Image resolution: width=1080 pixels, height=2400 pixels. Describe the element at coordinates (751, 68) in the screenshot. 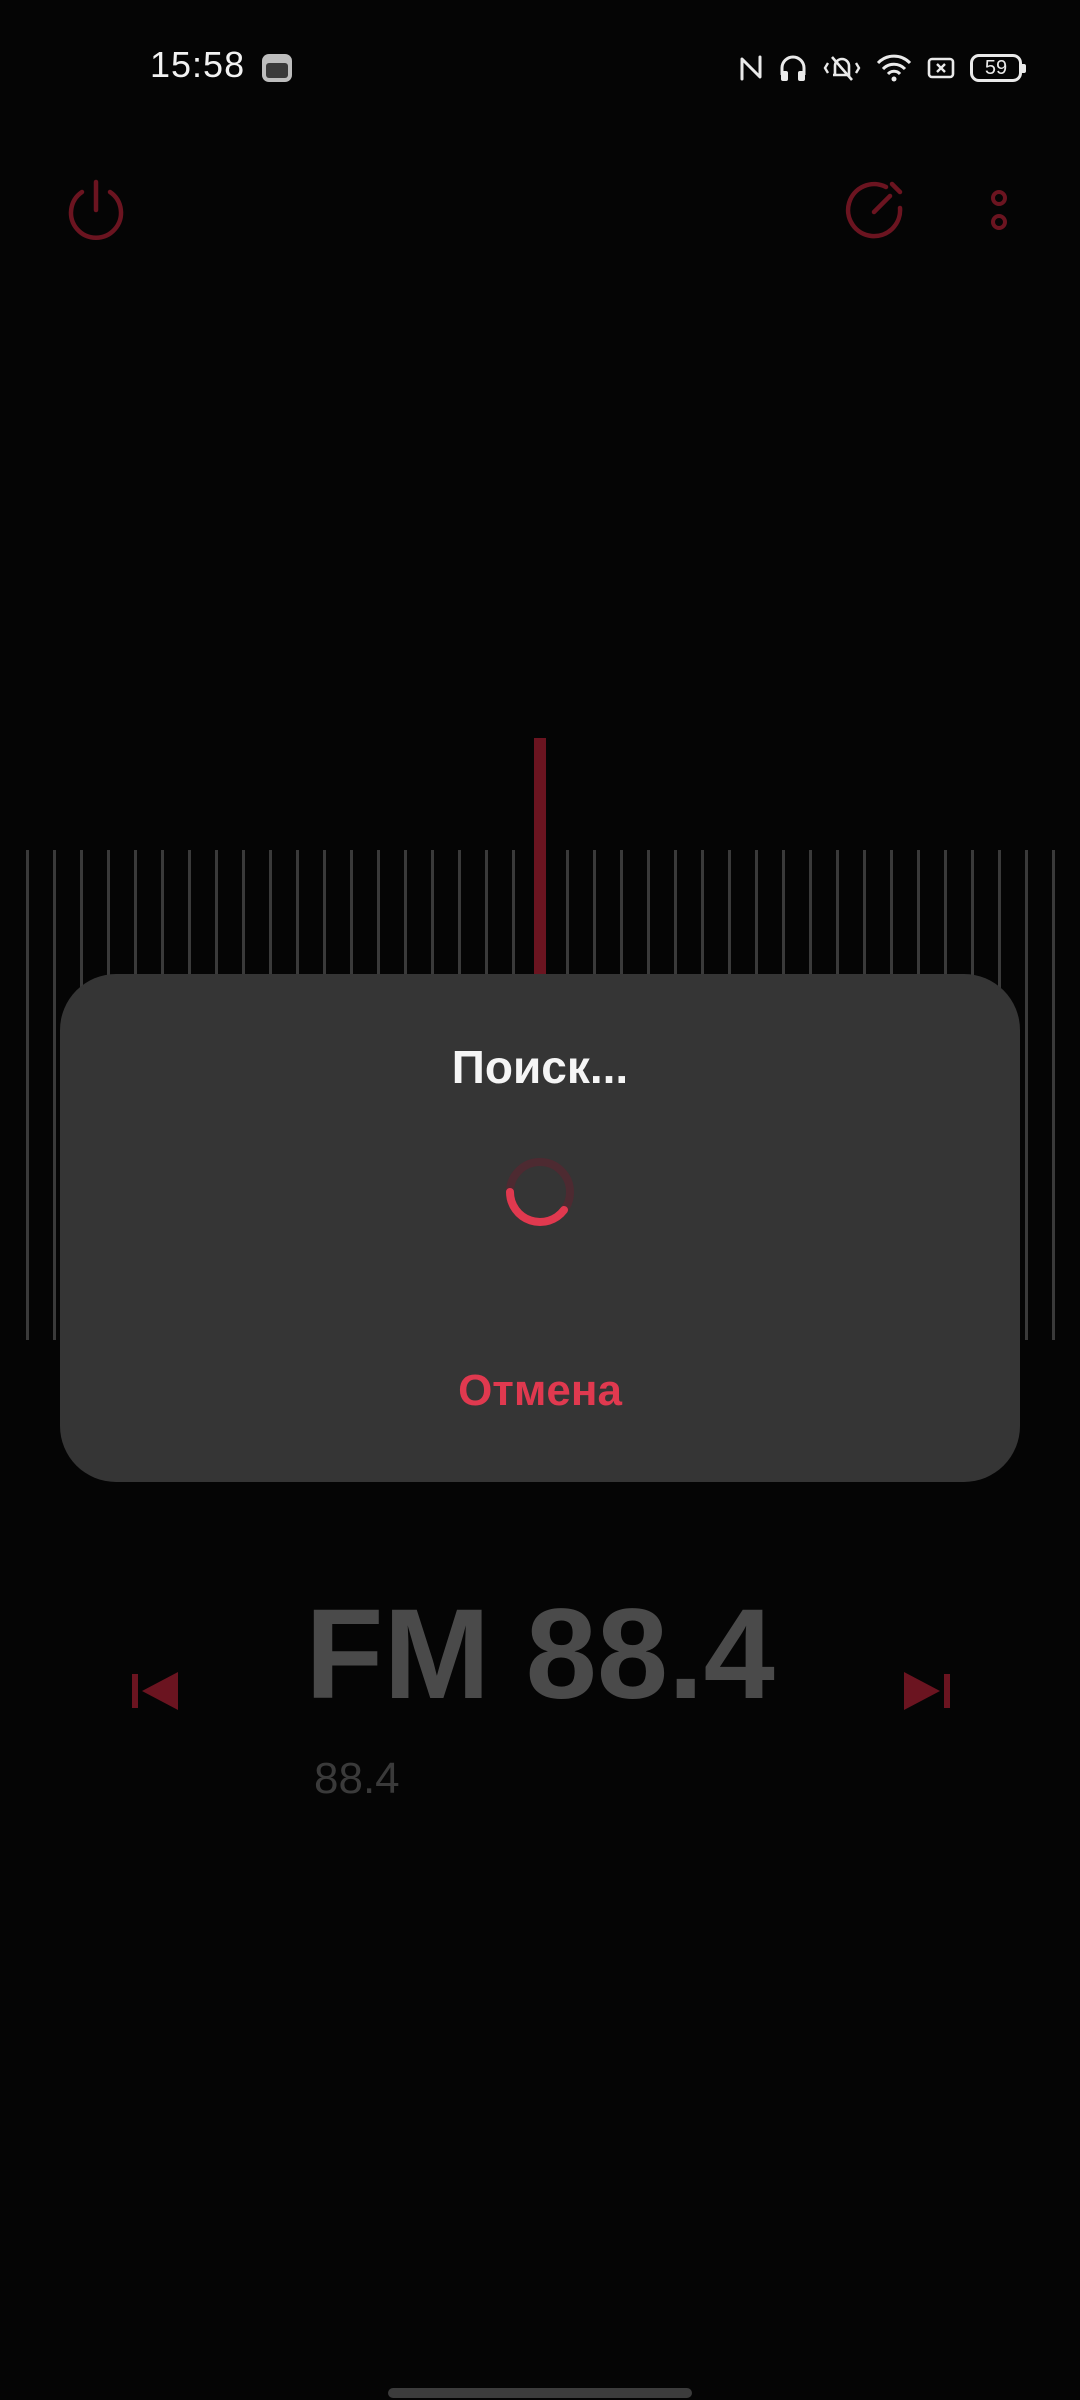

I see `nfc-icon` at that location.